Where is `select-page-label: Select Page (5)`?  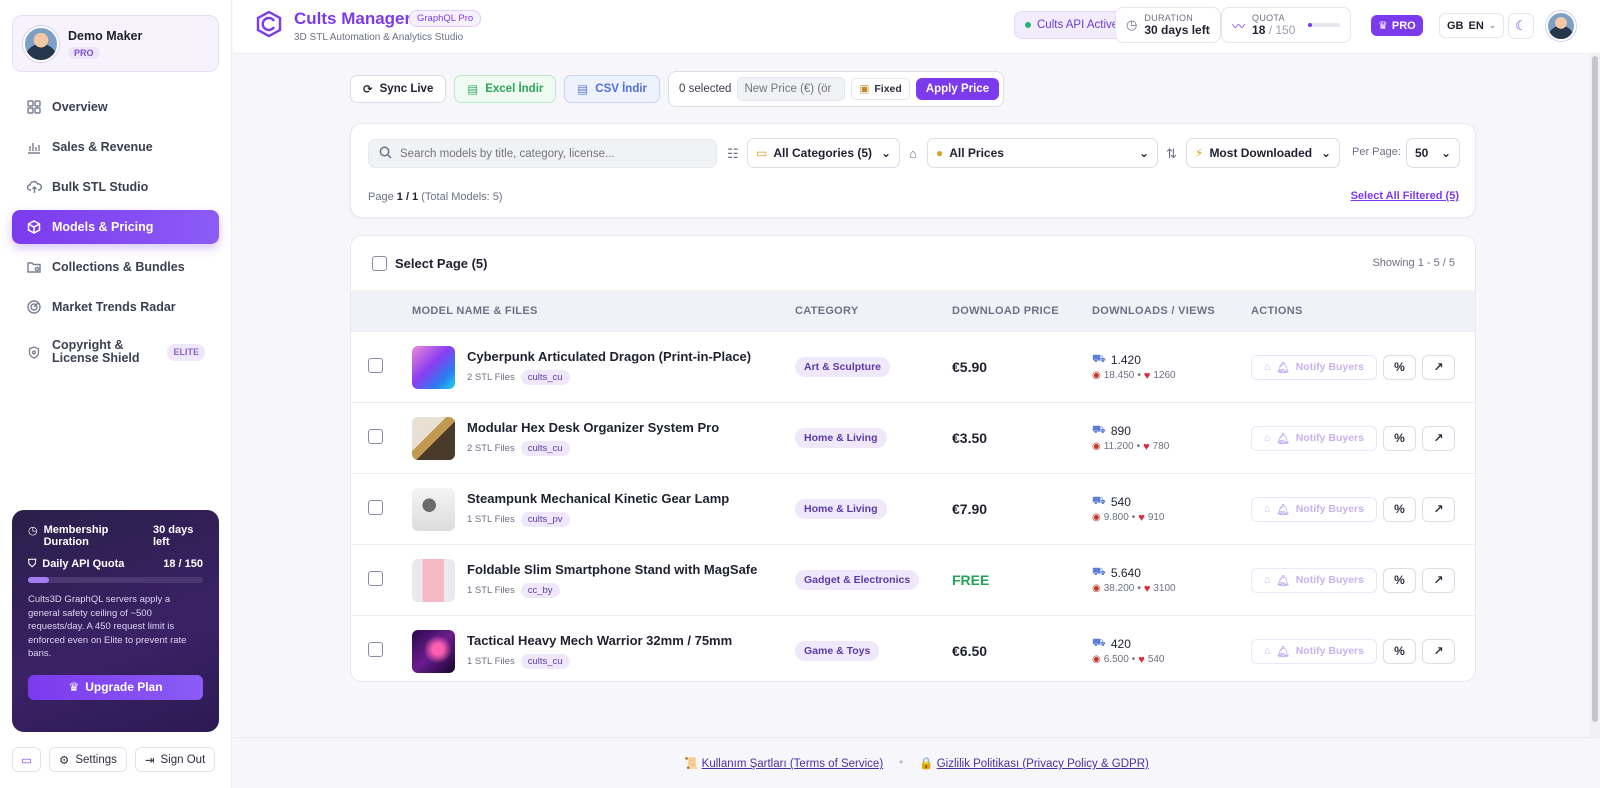
select-page-label: Select Page (5) is located at coordinates (441, 263).